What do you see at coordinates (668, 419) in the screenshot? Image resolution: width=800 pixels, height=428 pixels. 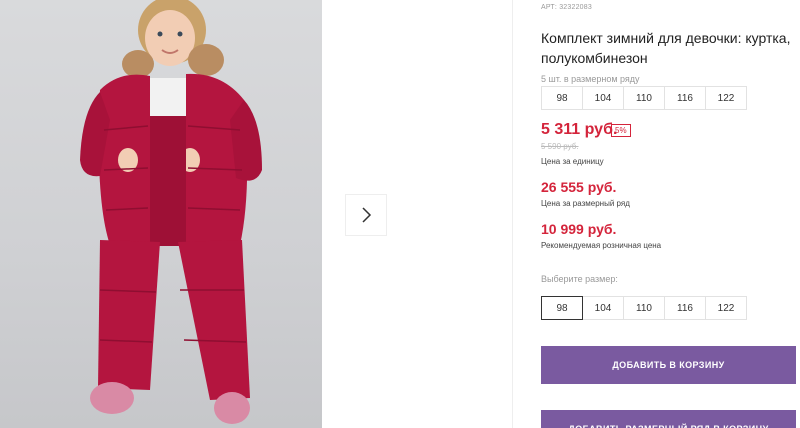 I see `add-pack-to-cart-button: ДОБАВИТЬ РАЗМЕРНЫЙ РЯД В КОРЗИНУ` at bounding box center [668, 419].